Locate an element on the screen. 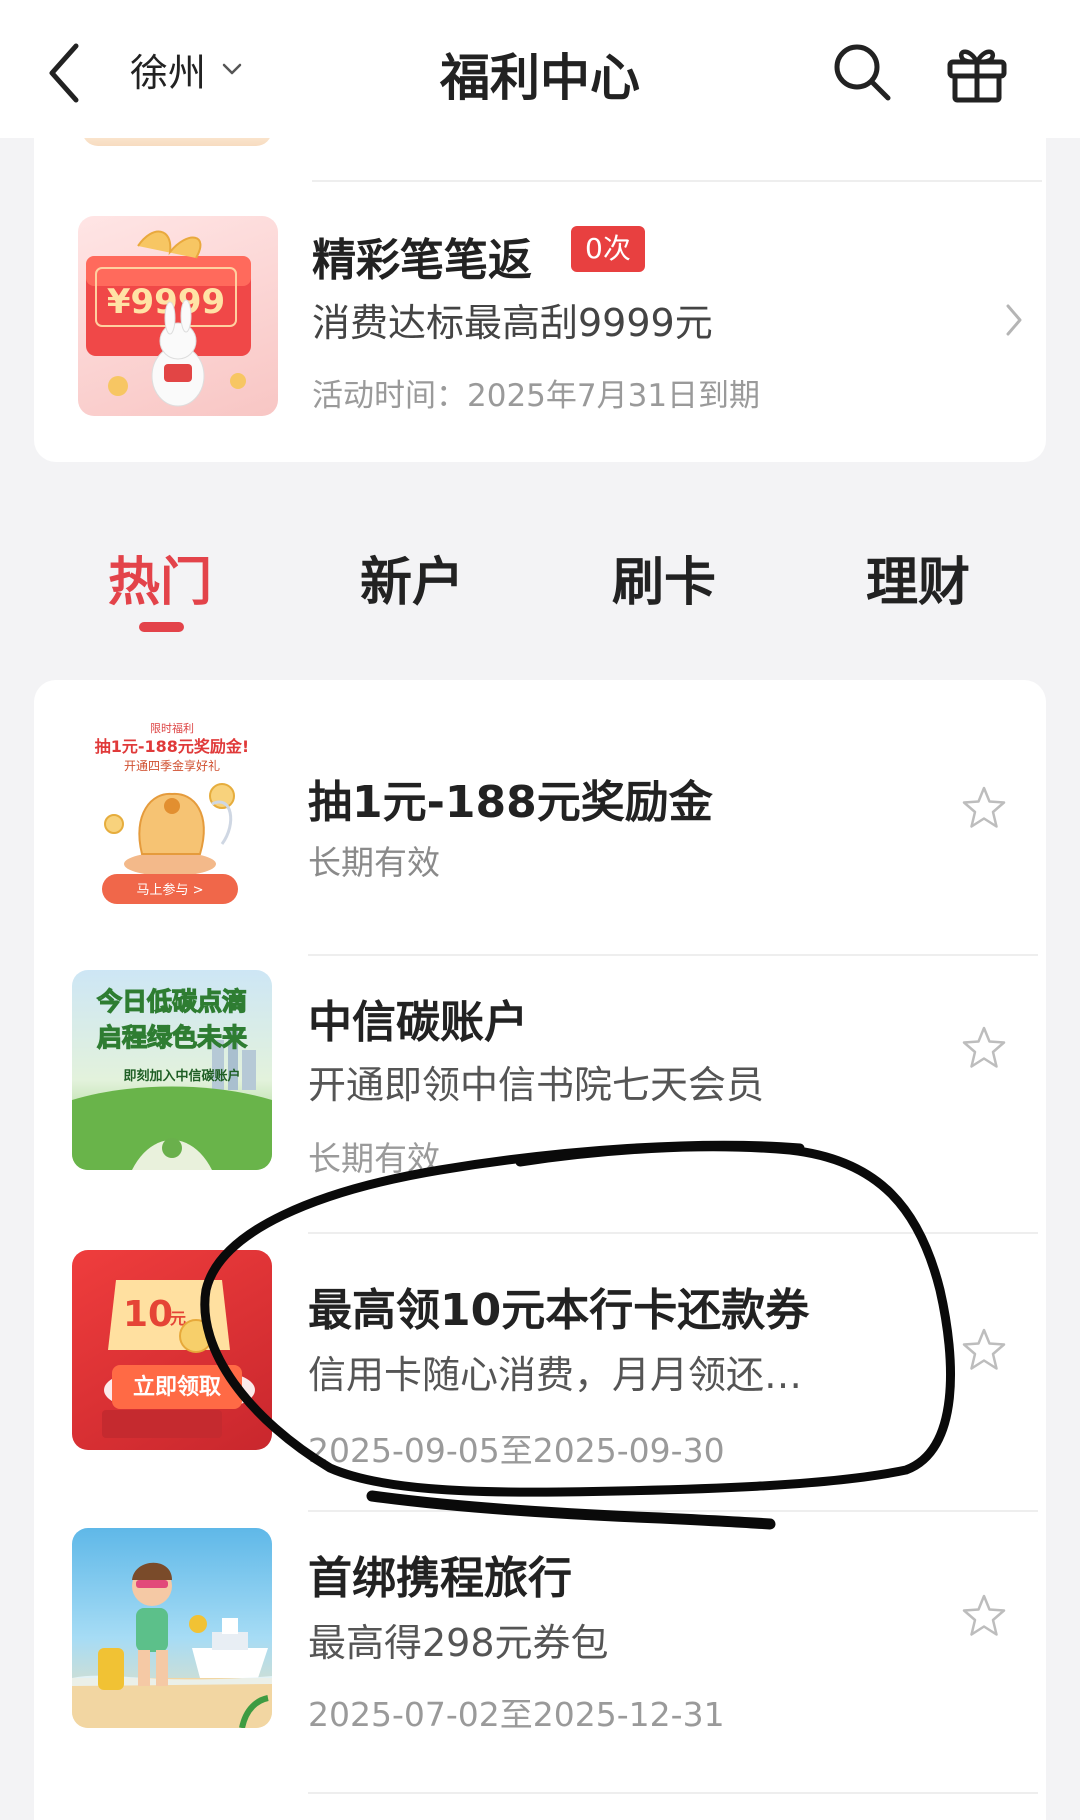 This screenshot has width=1080, height=1820. item-title: 首绑携程旅行 is located at coordinates (440, 1578).